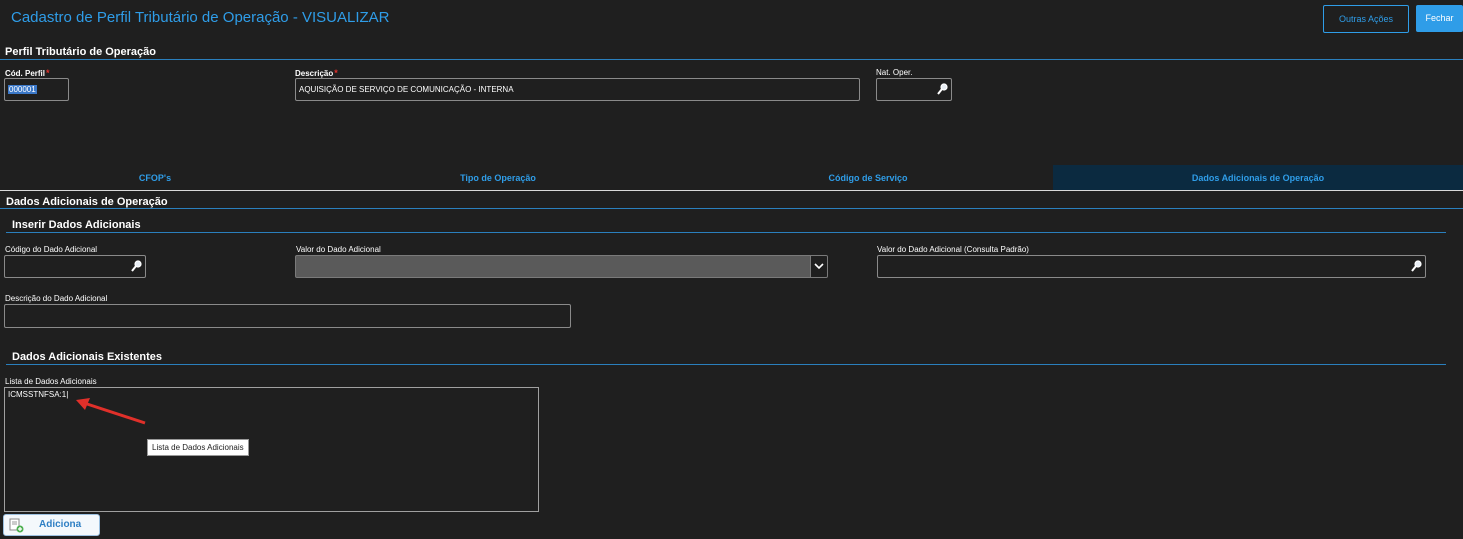 The width and height of the screenshot is (1463, 539). I want to click on tab-tipo-operacao: Tipo de Operação, so click(498, 177).